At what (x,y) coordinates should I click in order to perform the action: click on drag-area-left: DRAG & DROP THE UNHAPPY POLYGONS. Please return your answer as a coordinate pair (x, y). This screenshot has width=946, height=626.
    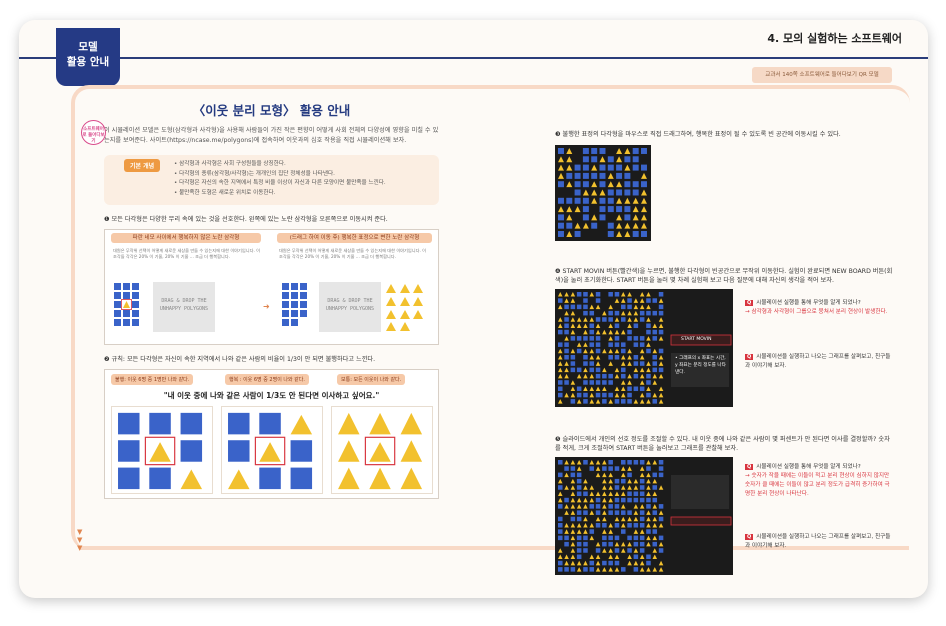
    Looking at the image, I should click on (184, 307).